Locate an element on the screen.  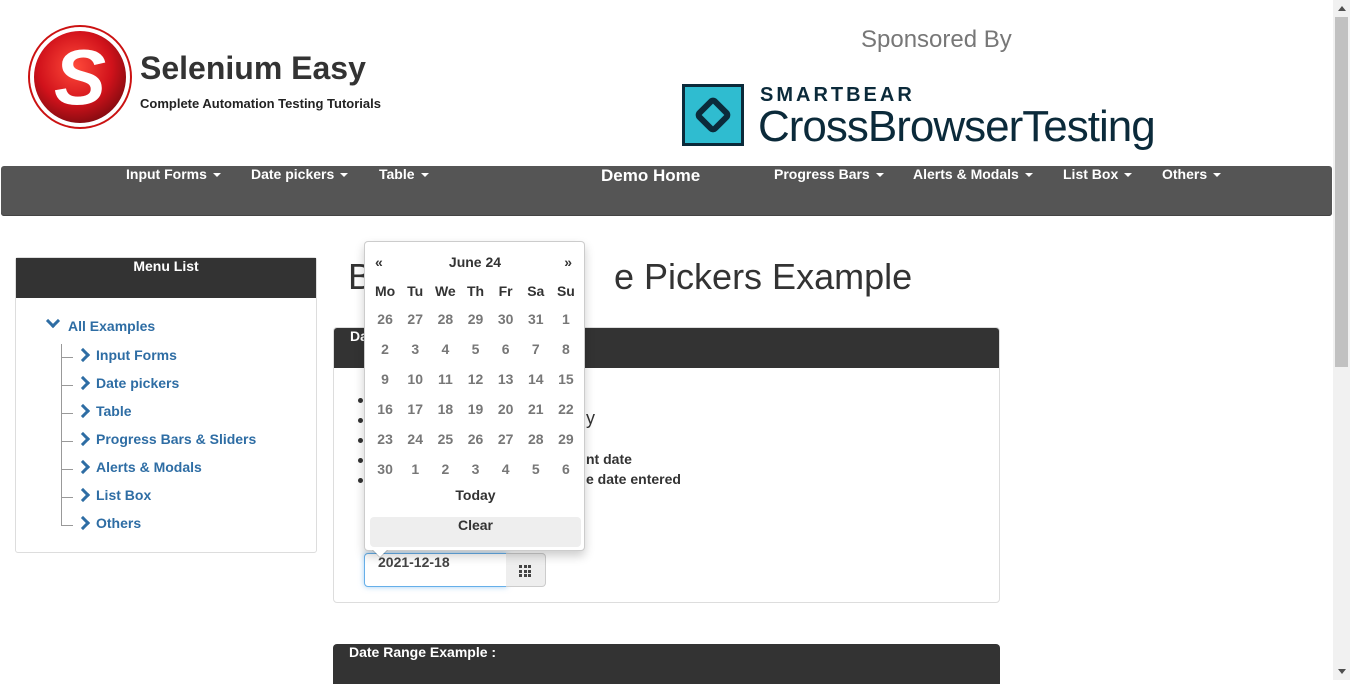
nav-date-pickers: Date pickers is located at coordinates (300, 191).